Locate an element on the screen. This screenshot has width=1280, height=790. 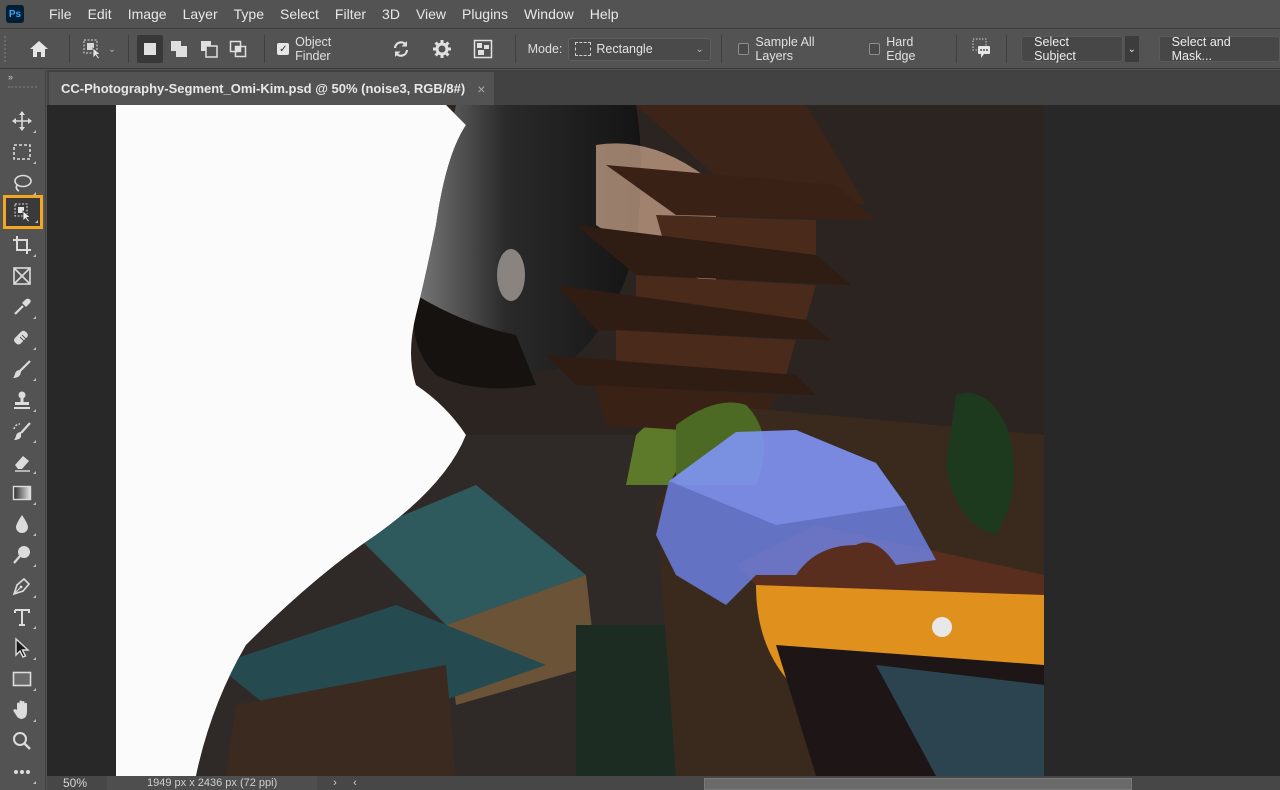
collapse-toolbar-button: ›› is located at coordinates (22, 77).